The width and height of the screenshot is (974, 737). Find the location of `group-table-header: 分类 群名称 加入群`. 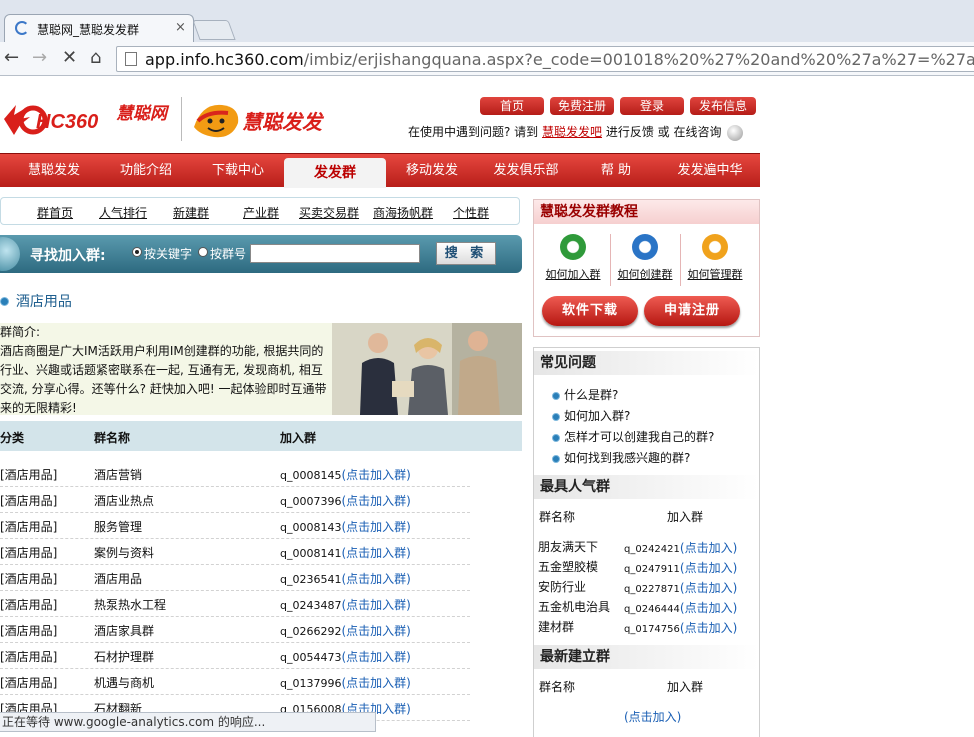

group-table-header: 分类 群名称 加入群 is located at coordinates (261, 436).